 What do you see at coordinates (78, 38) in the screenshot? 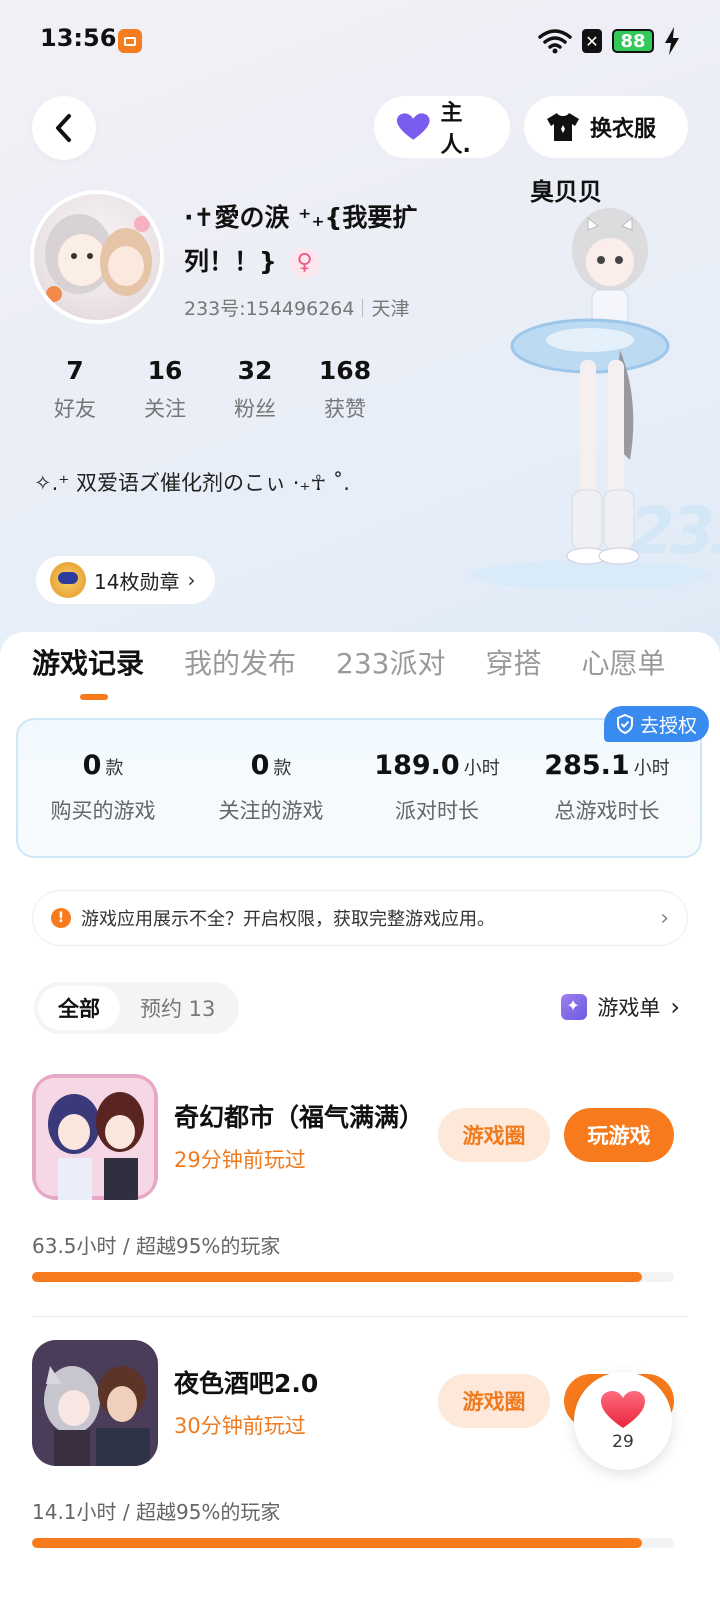
I see `status-time: 13:56` at bounding box center [78, 38].